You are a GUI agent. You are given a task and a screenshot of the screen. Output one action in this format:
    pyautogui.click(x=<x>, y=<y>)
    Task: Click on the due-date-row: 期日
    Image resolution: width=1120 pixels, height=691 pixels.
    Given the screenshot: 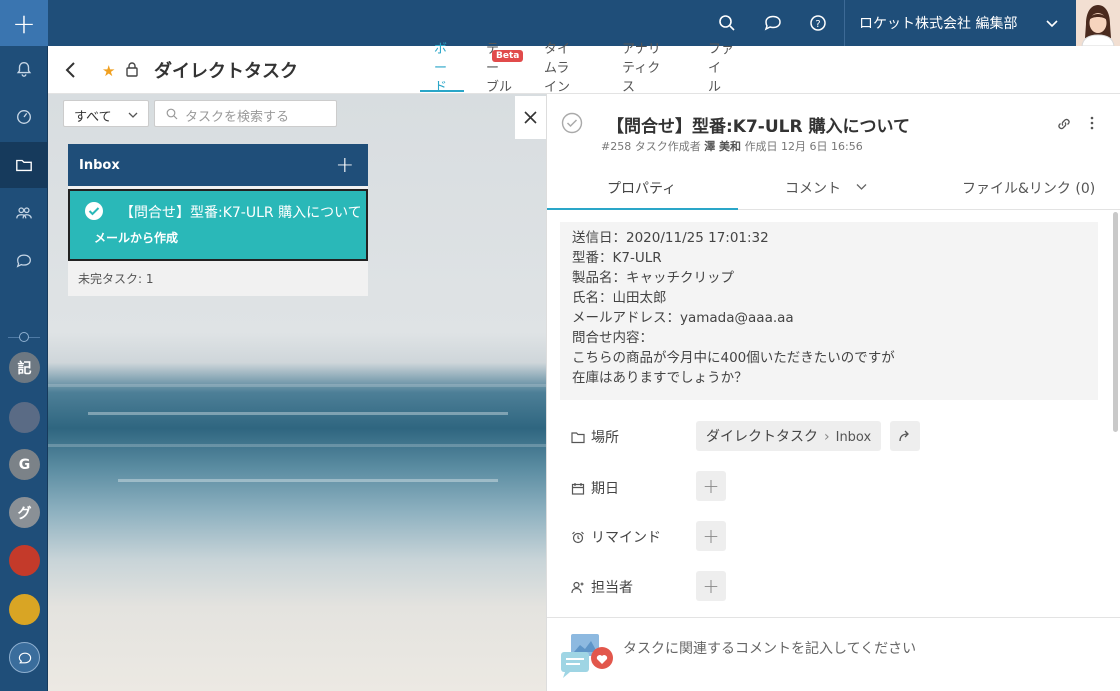 What is the action you would take?
    pyautogui.click(x=595, y=488)
    